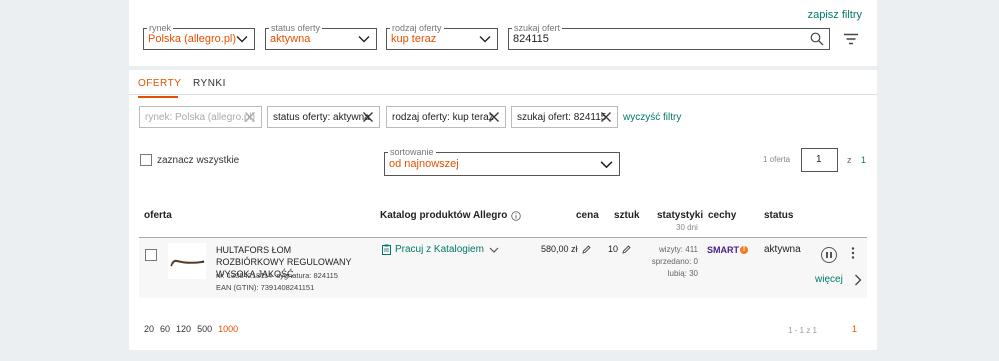 This screenshot has width=999, height=361. I want to click on stat-visits: wizyty: 411, so click(678, 249).